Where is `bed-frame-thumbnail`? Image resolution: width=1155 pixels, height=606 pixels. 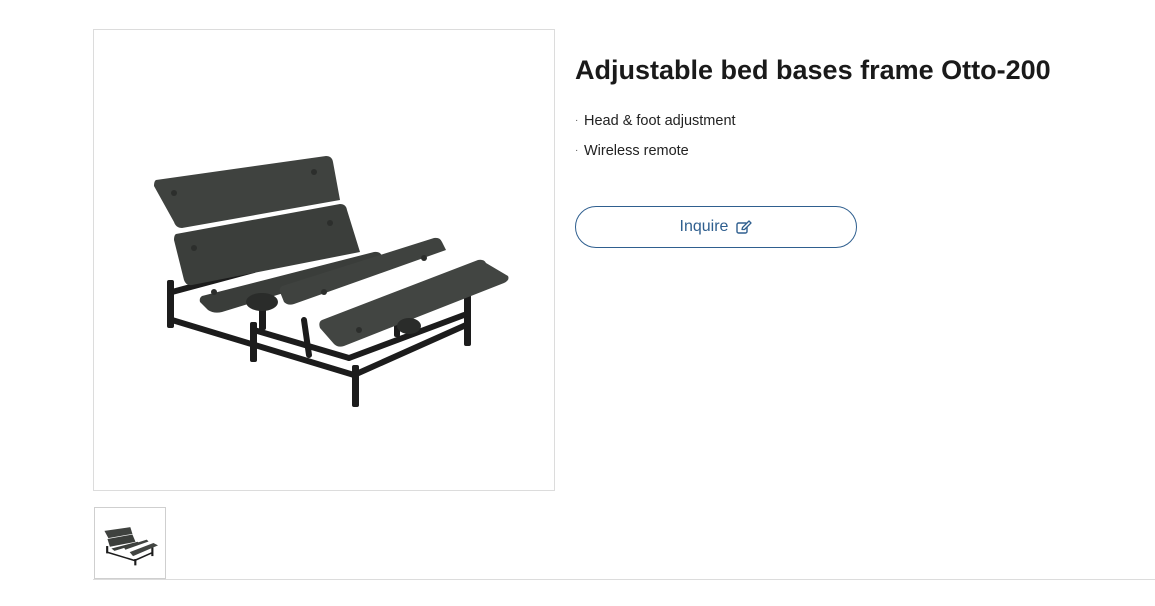
bed-frame-thumbnail is located at coordinates (131, 546).